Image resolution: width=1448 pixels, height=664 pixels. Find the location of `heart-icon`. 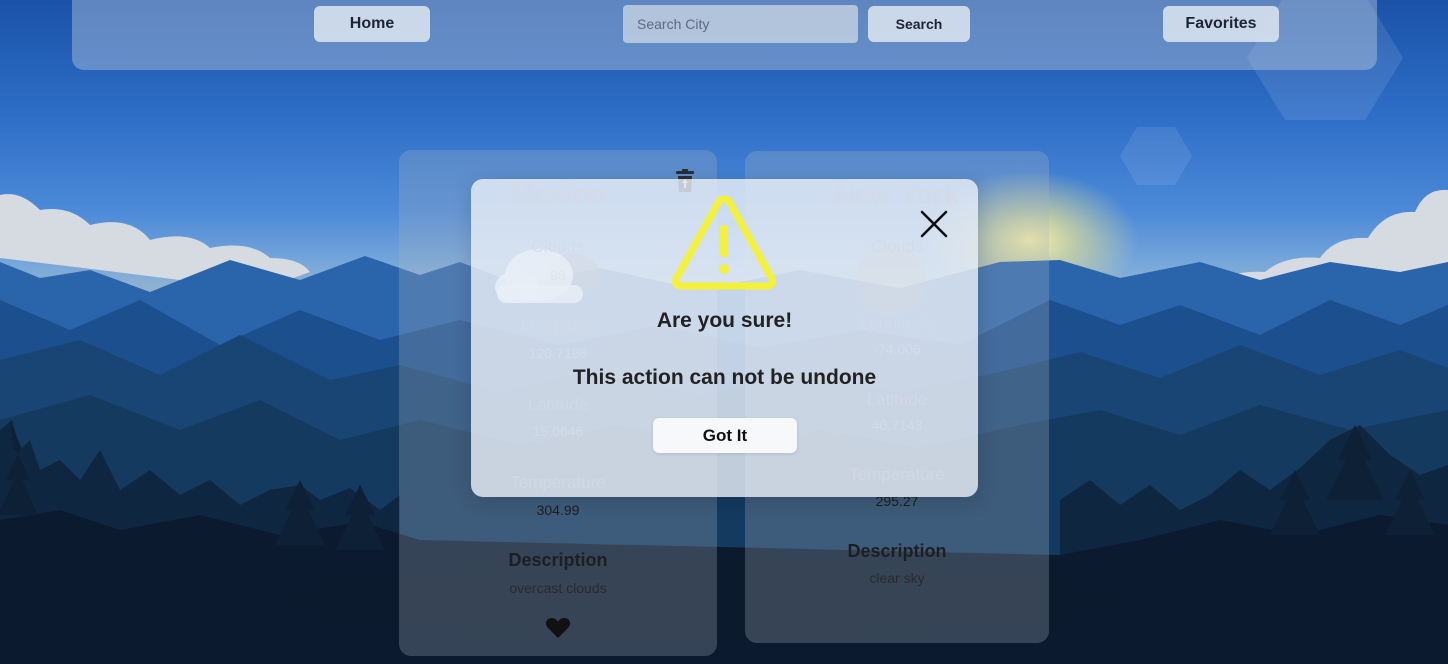

heart-icon is located at coordinates (558, 628).